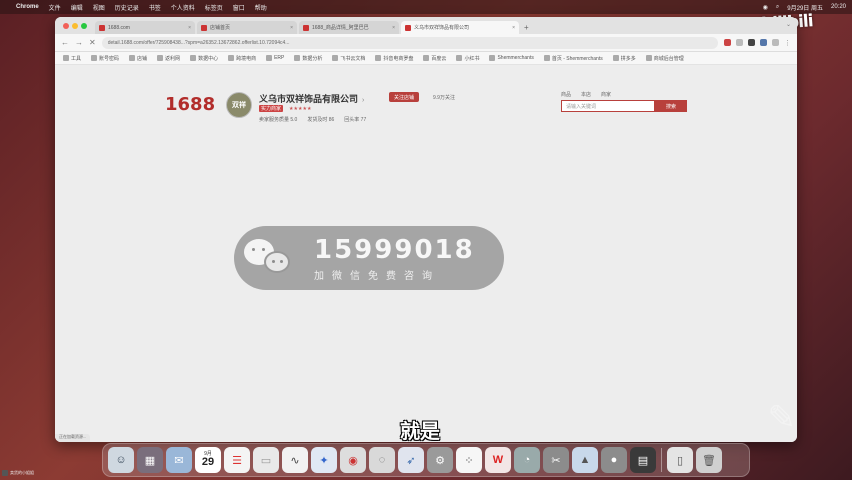 This screenshot has height=480, width=852. I want to click on bookmark-item: 拼多多, so click(624, 58).